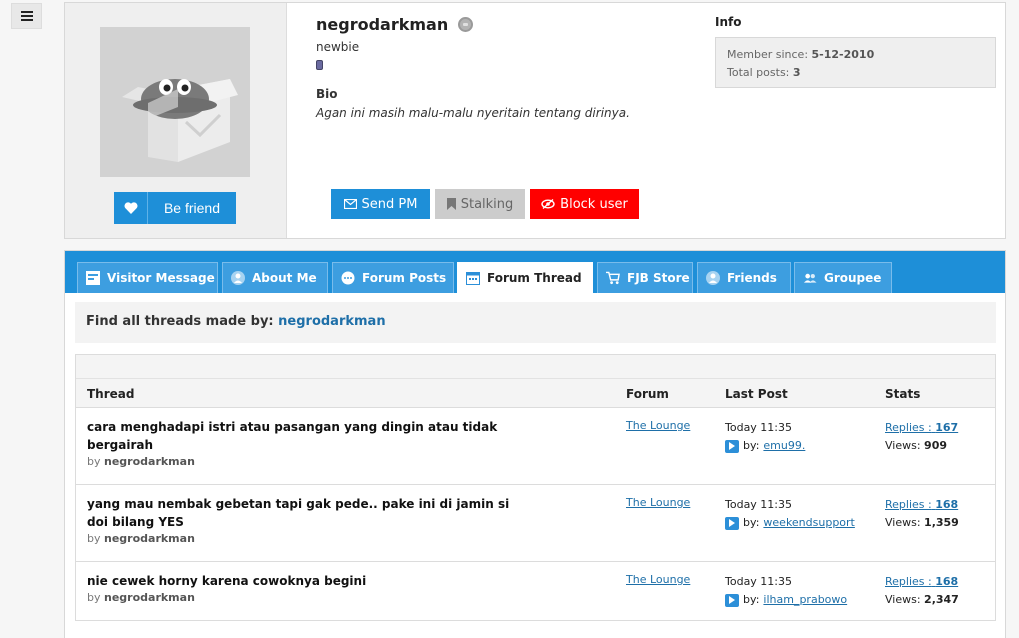  I want to click on table-toolbar, so click(535, 367).